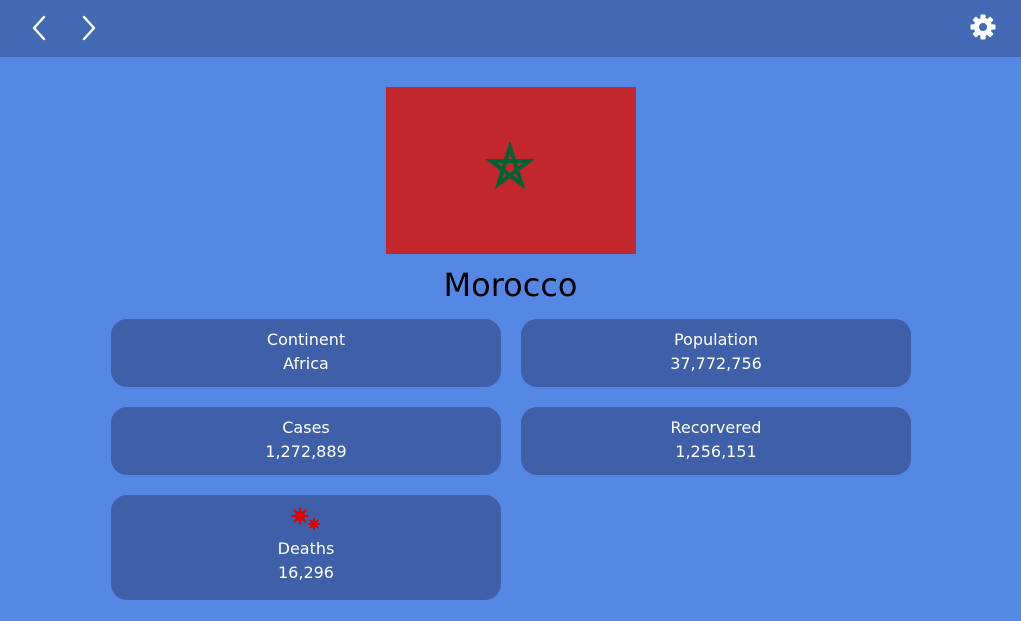  What do you see at coordinates (510, 166) in the screenshot?
I see `star-icon` at bounding box center [510, 166].